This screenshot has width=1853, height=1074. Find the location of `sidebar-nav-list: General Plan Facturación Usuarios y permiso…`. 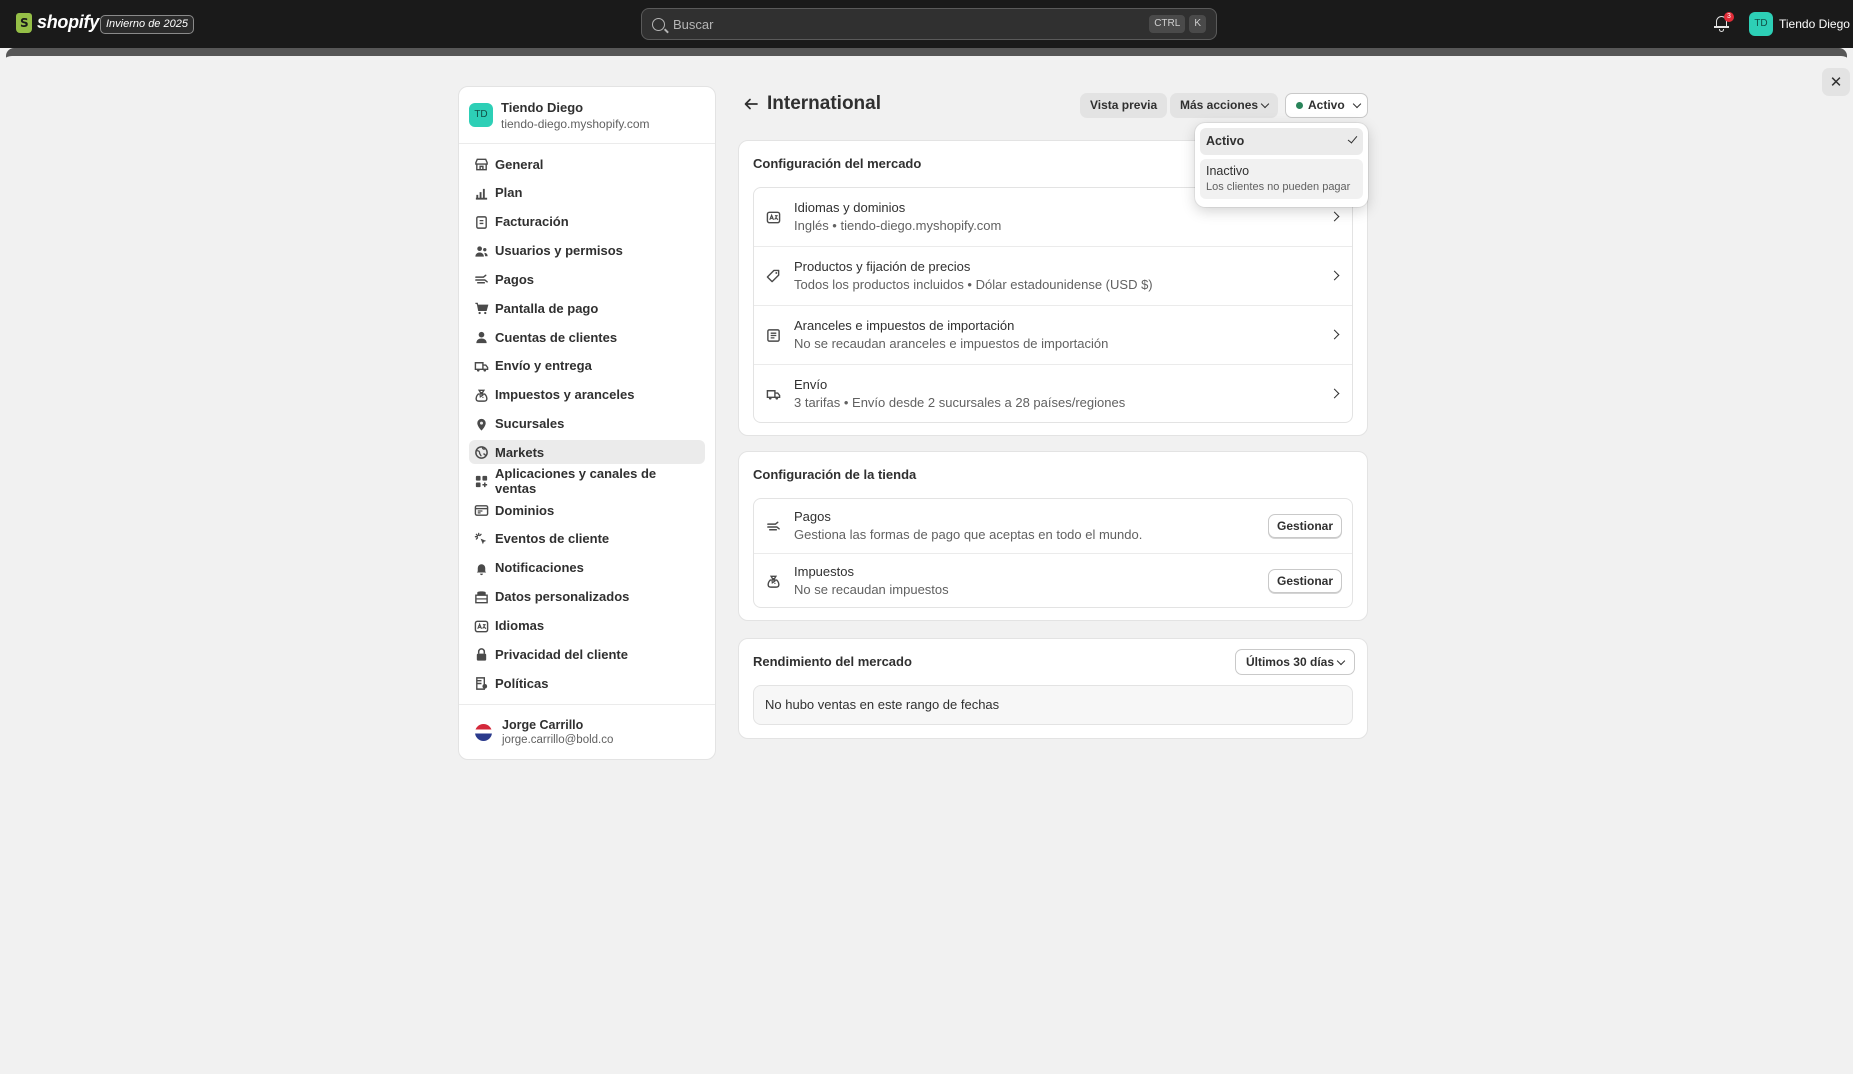

sidebar-nav-list: General Plan Facturación Usuarios y permiso… is located at coordinates (587, 419).